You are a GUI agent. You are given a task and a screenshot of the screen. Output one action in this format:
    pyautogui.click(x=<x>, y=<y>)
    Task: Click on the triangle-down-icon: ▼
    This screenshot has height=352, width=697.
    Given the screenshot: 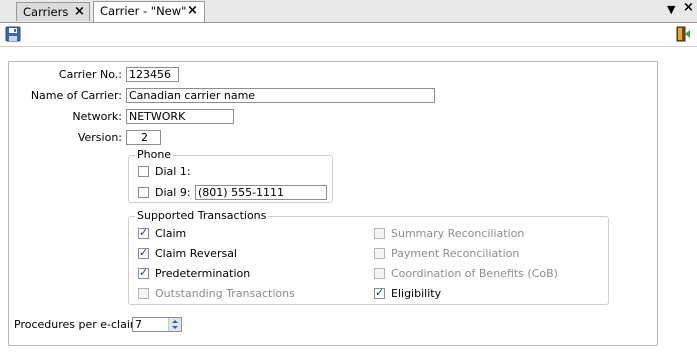 What is the action you would take?
    pyautogui.click(x=671, y=10)
    